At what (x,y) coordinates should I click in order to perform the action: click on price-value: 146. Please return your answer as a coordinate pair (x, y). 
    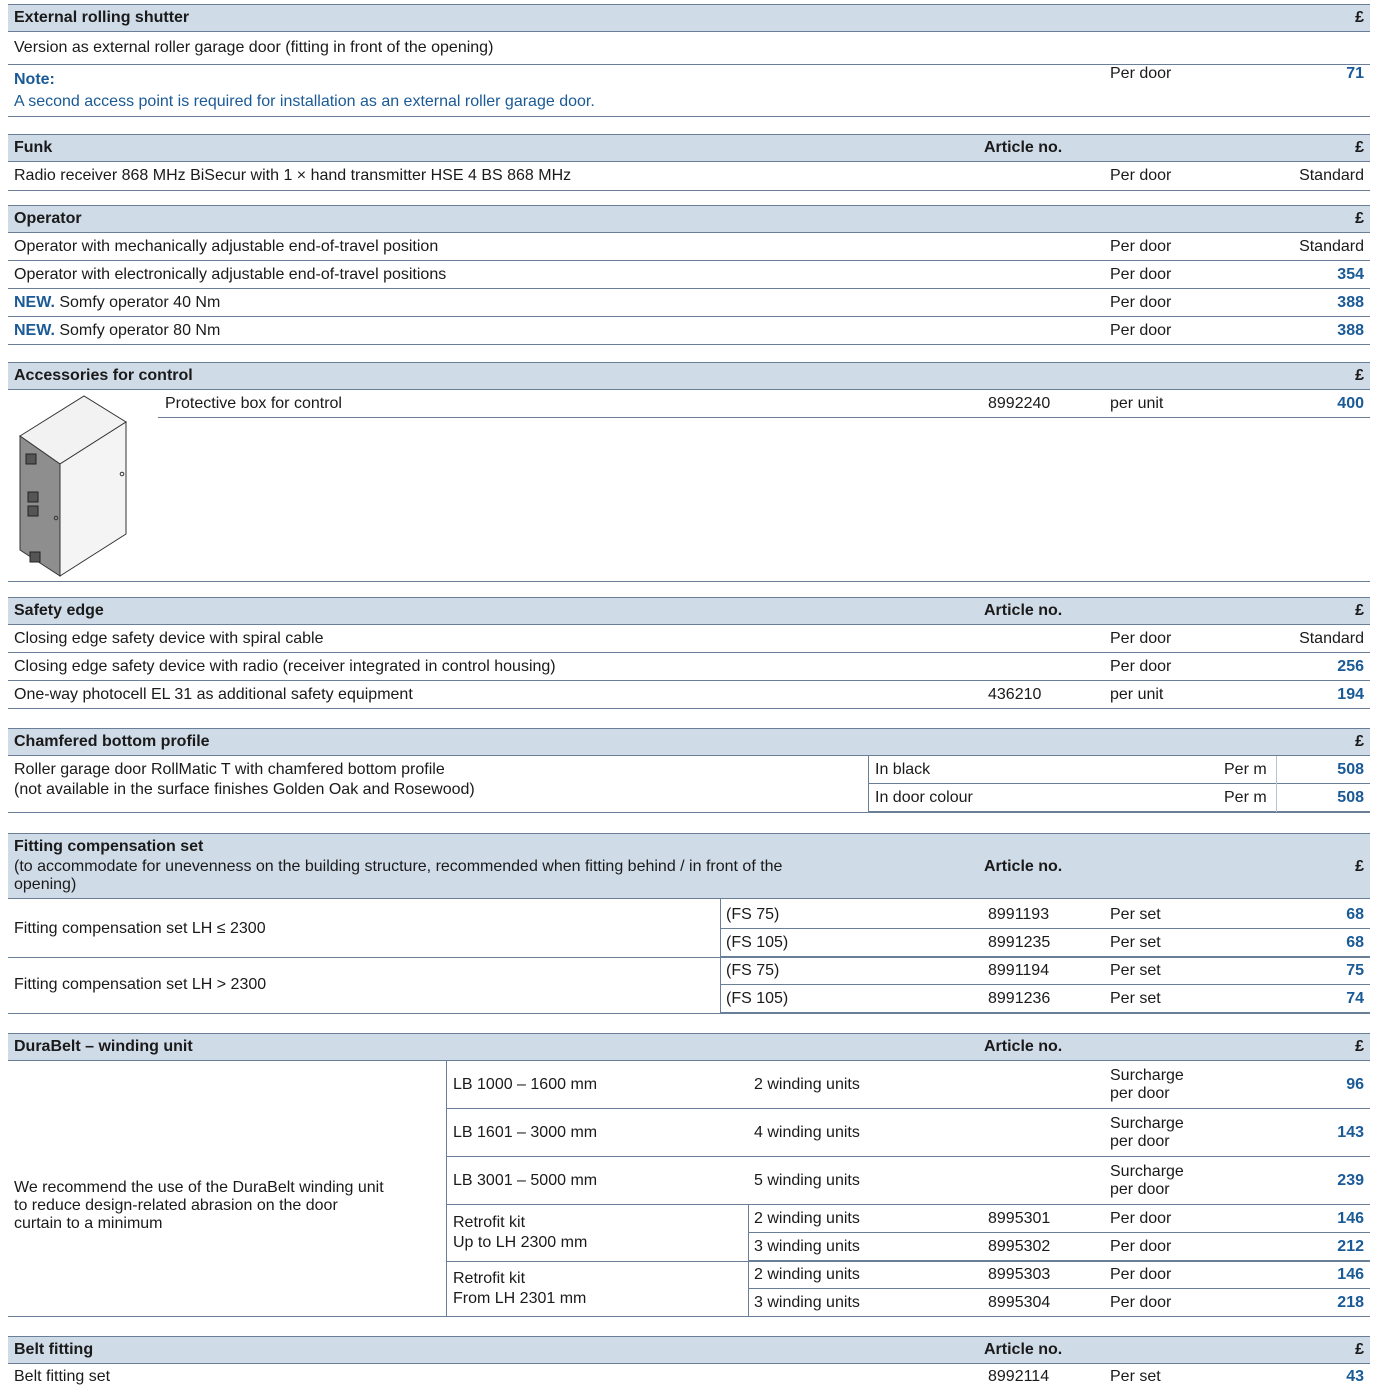
    Looking at the image, I should click on (1350, 1274).